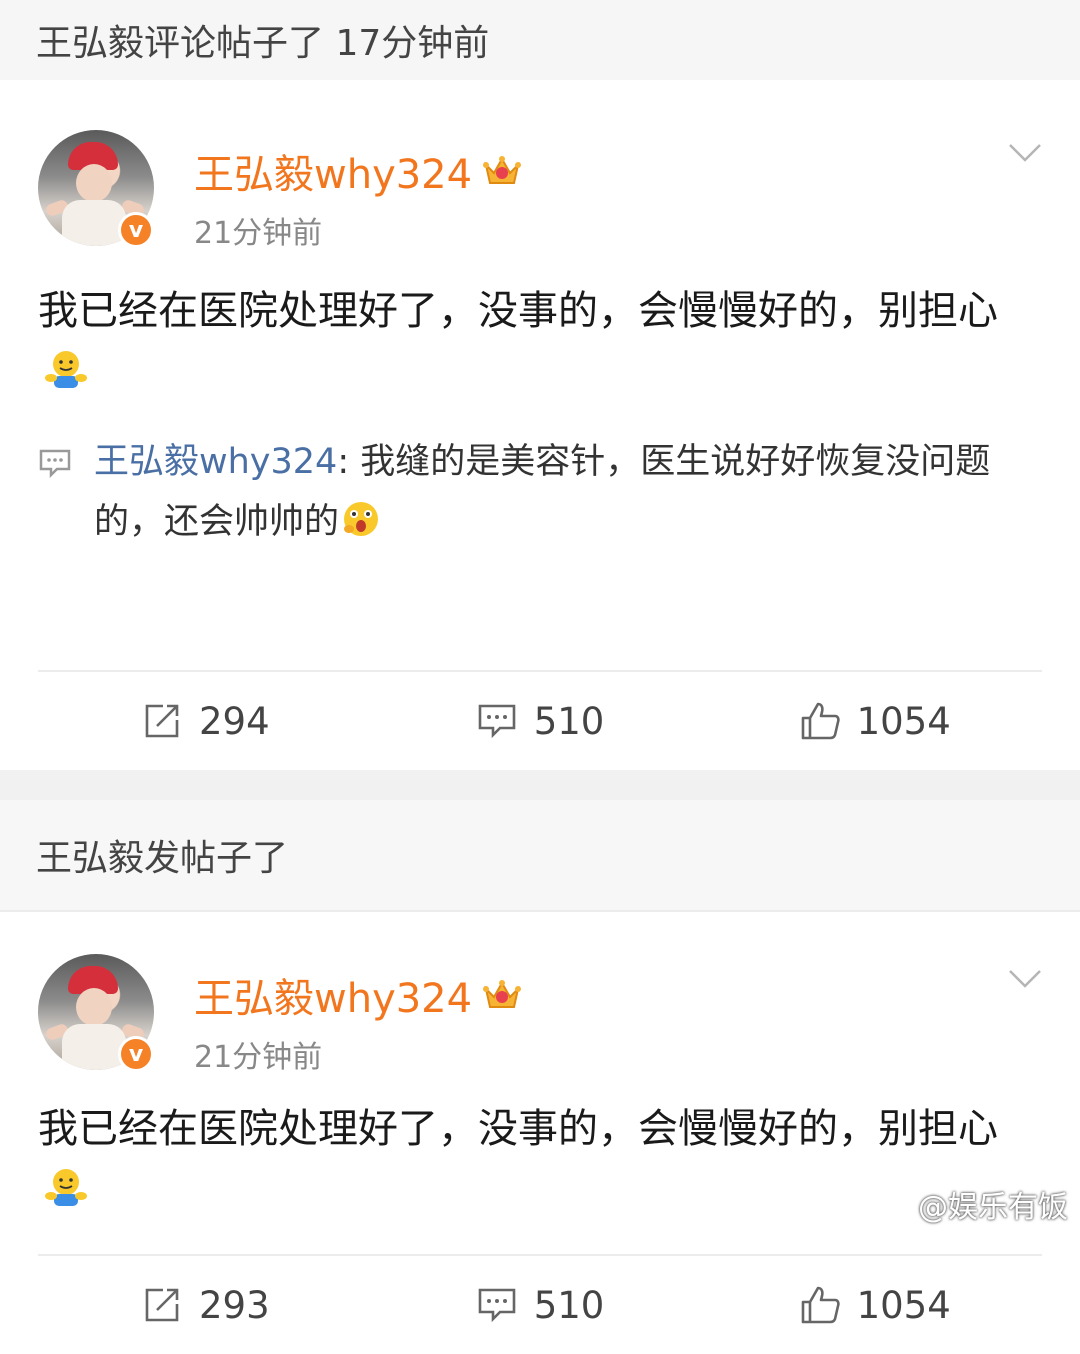  What do you see at coordinates (361, 519) in the screenshot?
I see `surprised-emoji` at bounding box center [361, 519].